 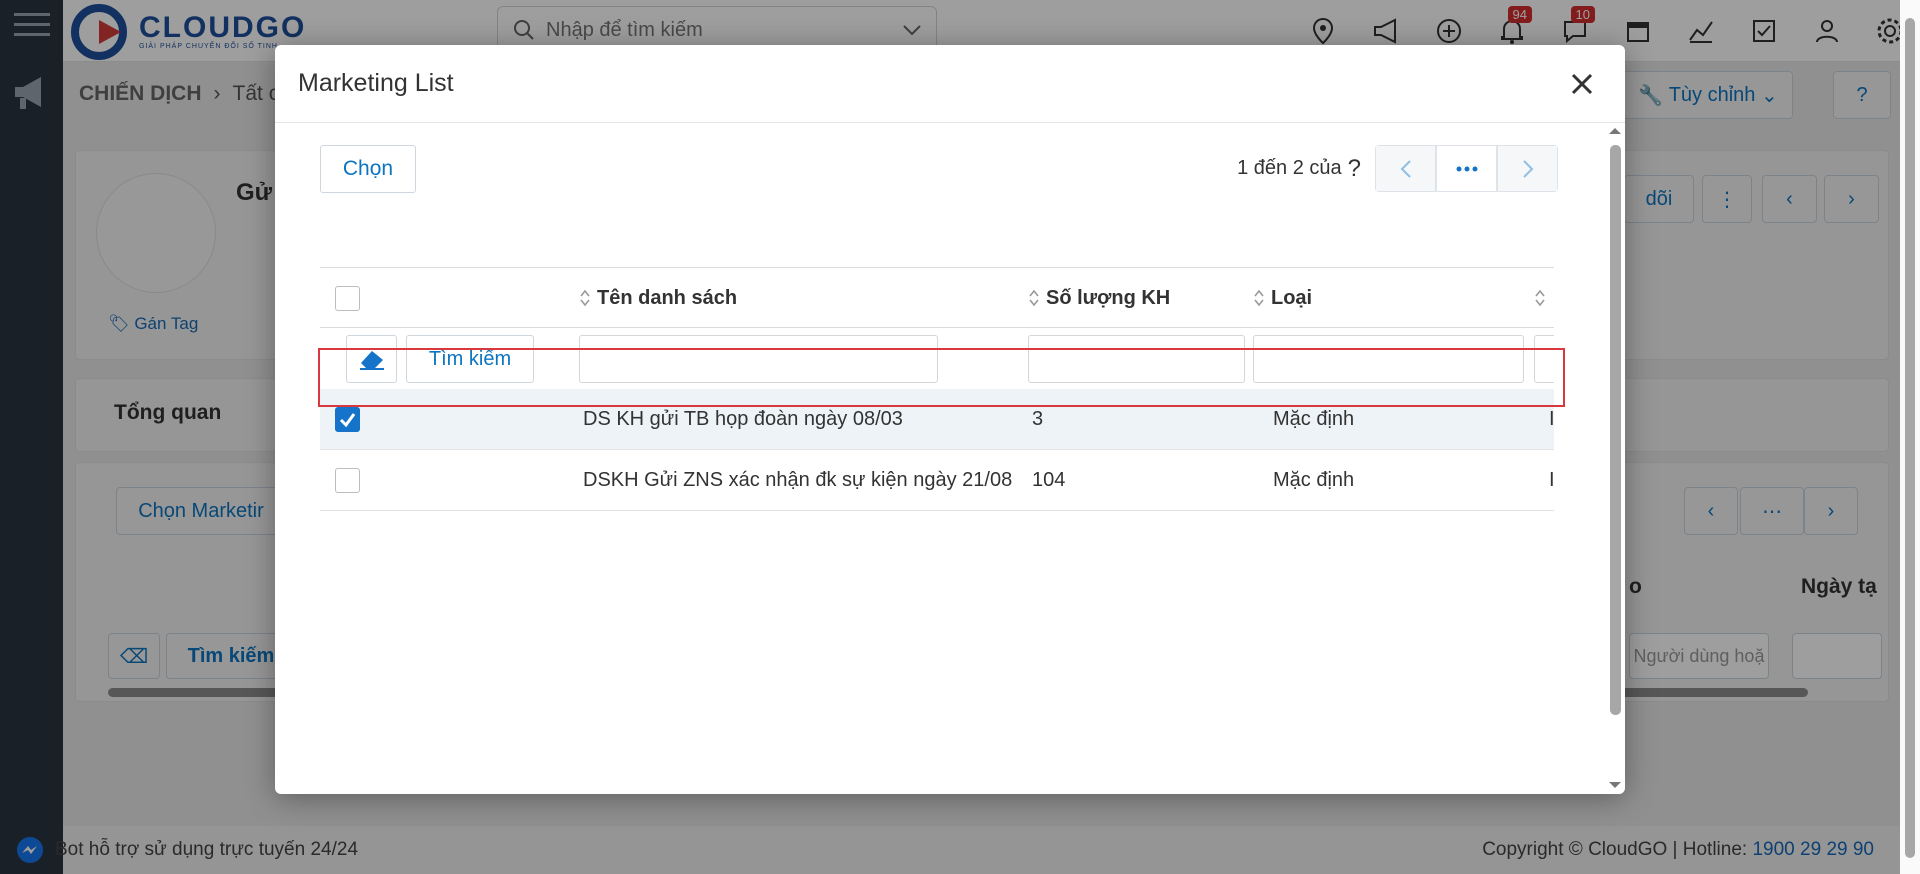 What do you see at coordinates (347, 298) in the screenshot?
I see `select-all-checkbox` at bounding box center [347, 298].